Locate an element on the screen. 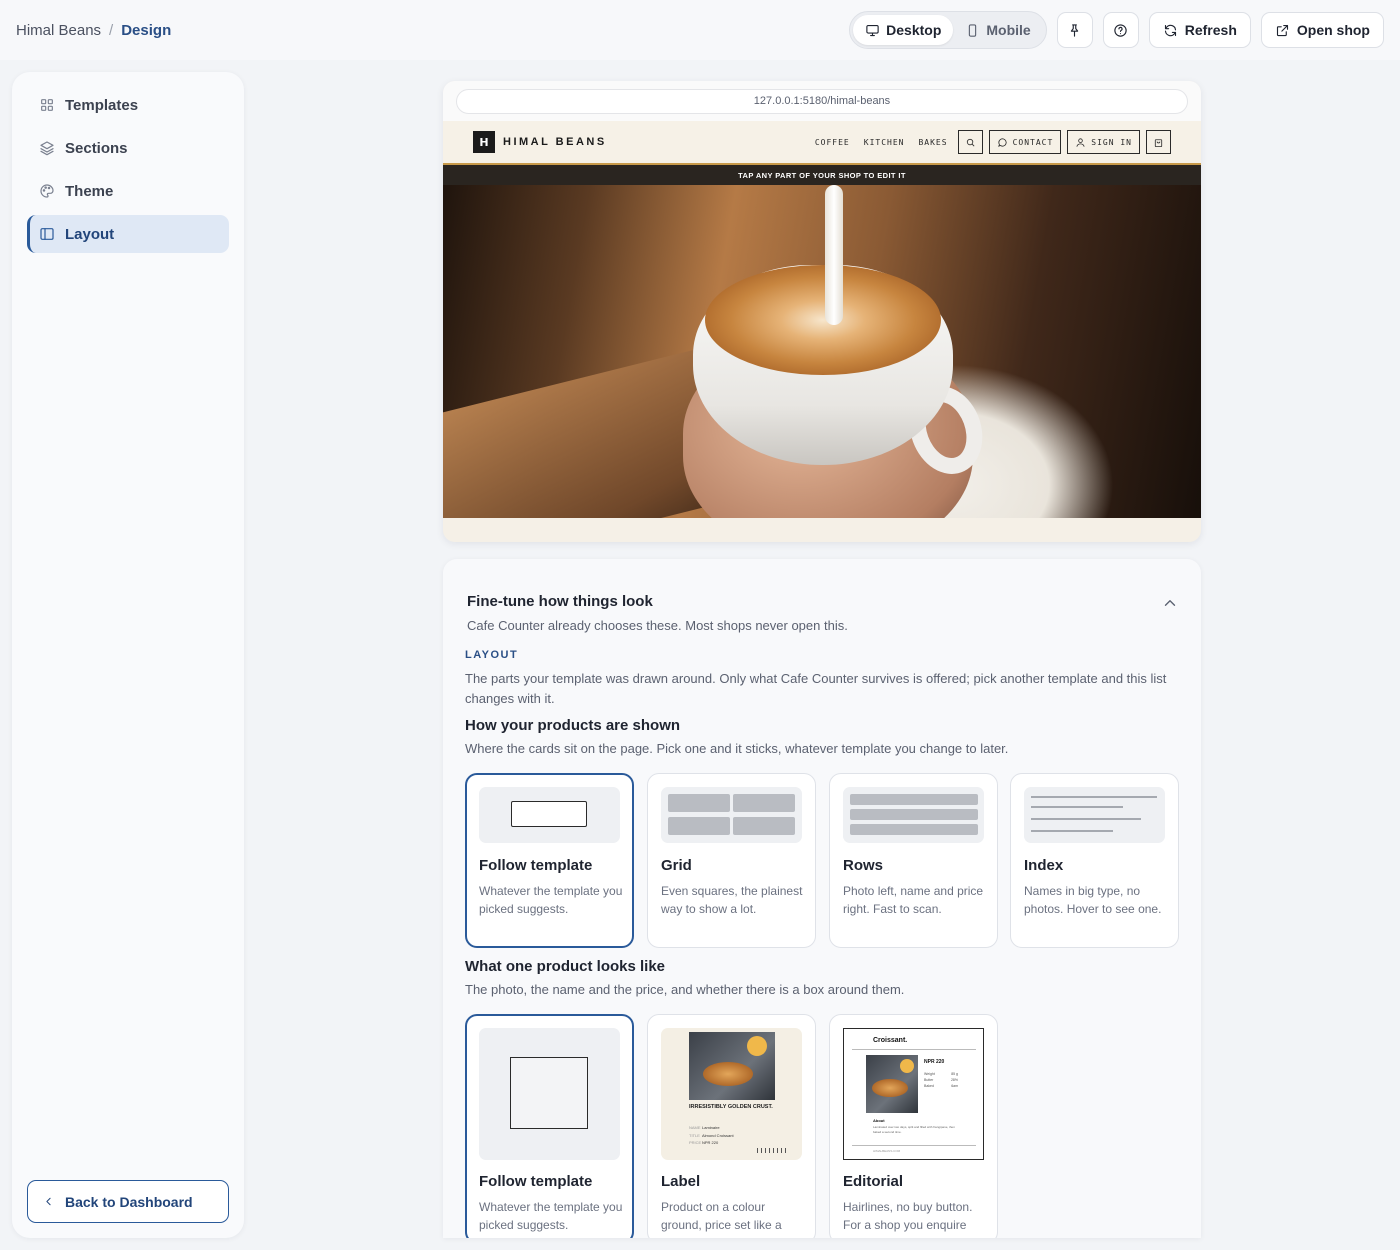  rows-thumb is located at coordinates (913, 815).